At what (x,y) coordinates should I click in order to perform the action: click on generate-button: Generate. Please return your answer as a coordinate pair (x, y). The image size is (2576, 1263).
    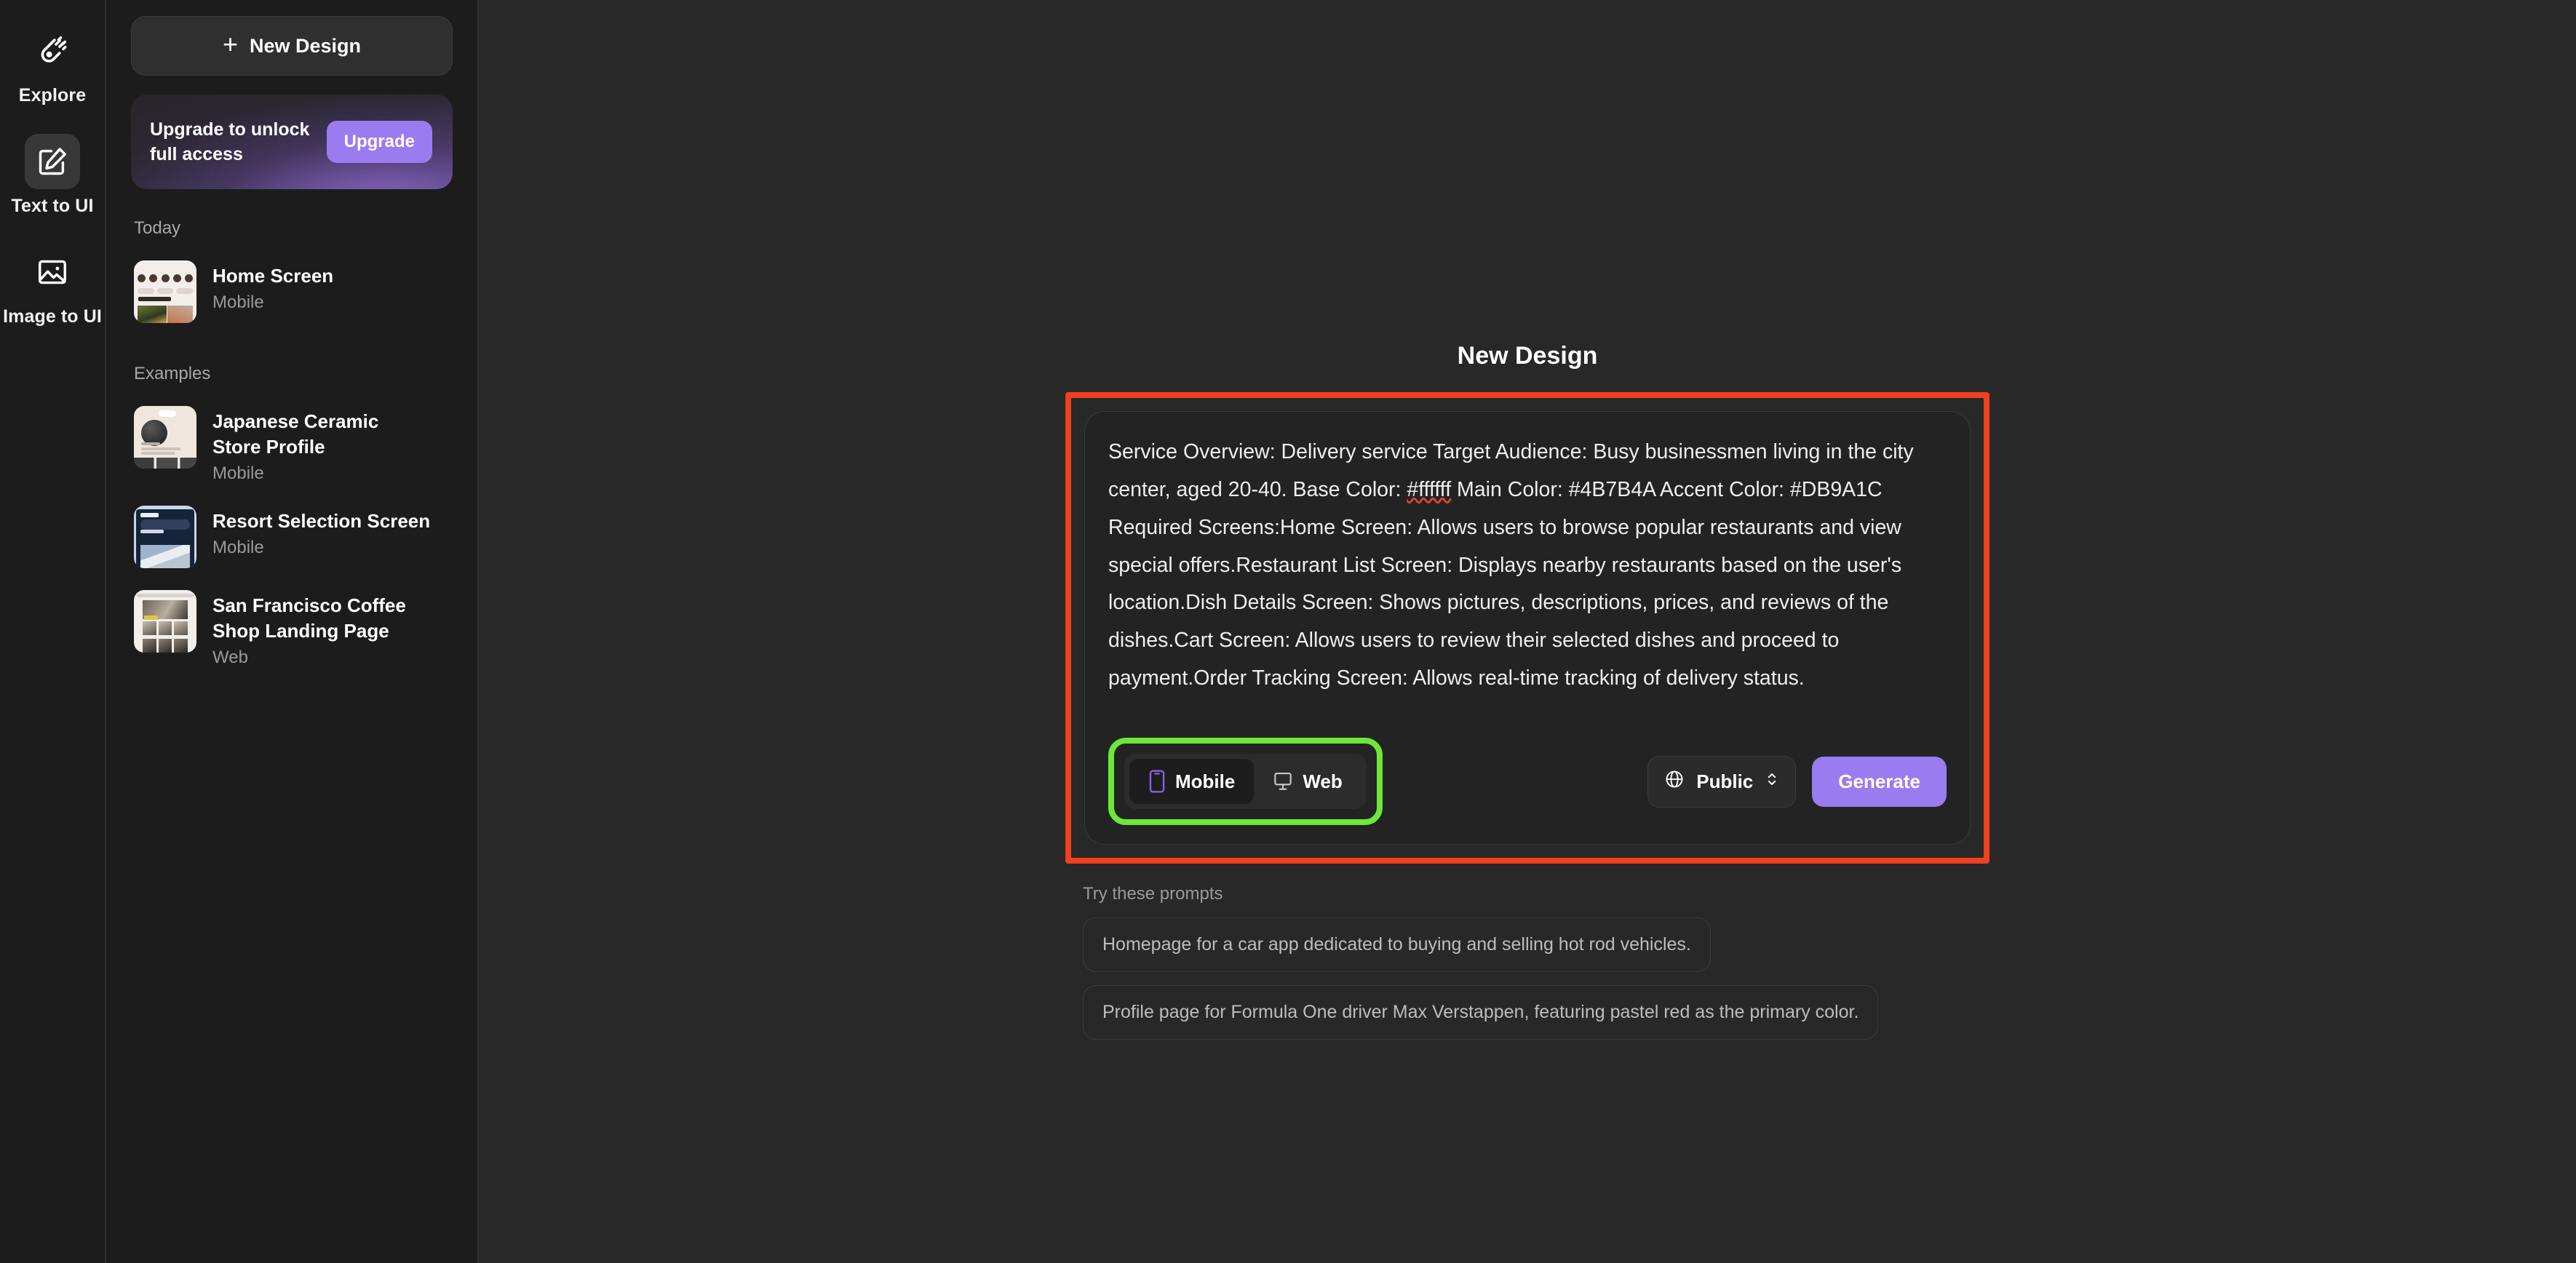
    Looking at the image, I should click on (1879, 781).